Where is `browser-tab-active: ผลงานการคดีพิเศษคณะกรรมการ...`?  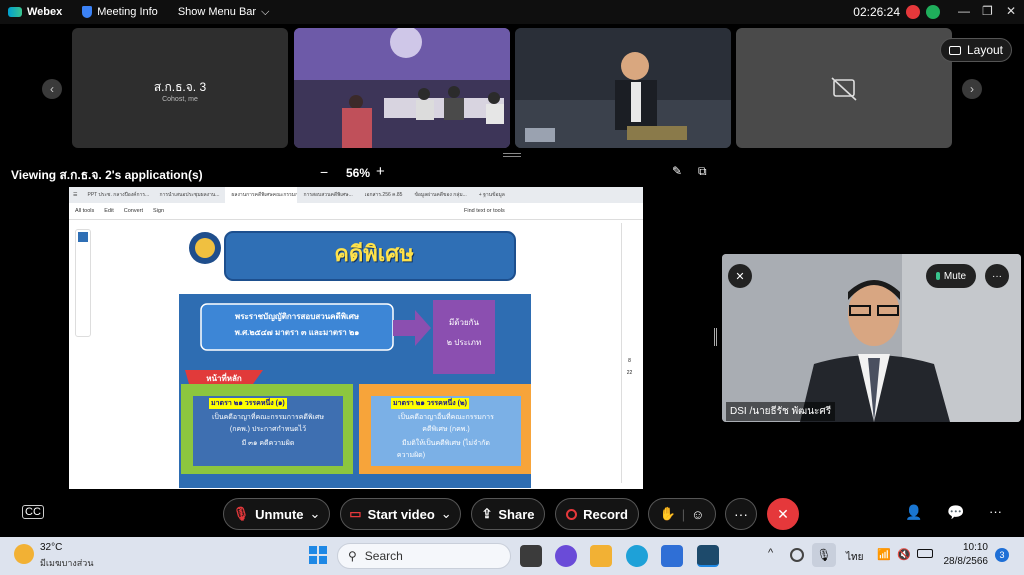 browser-tab-active: ผลงานการคดีพิเศษคณะกรรมการ... is located at coordinates (261, 195).